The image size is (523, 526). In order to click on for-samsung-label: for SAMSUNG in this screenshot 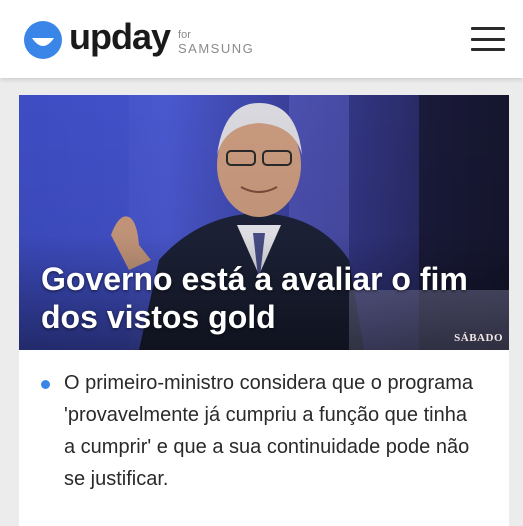, I will do `click(216, 42)`.